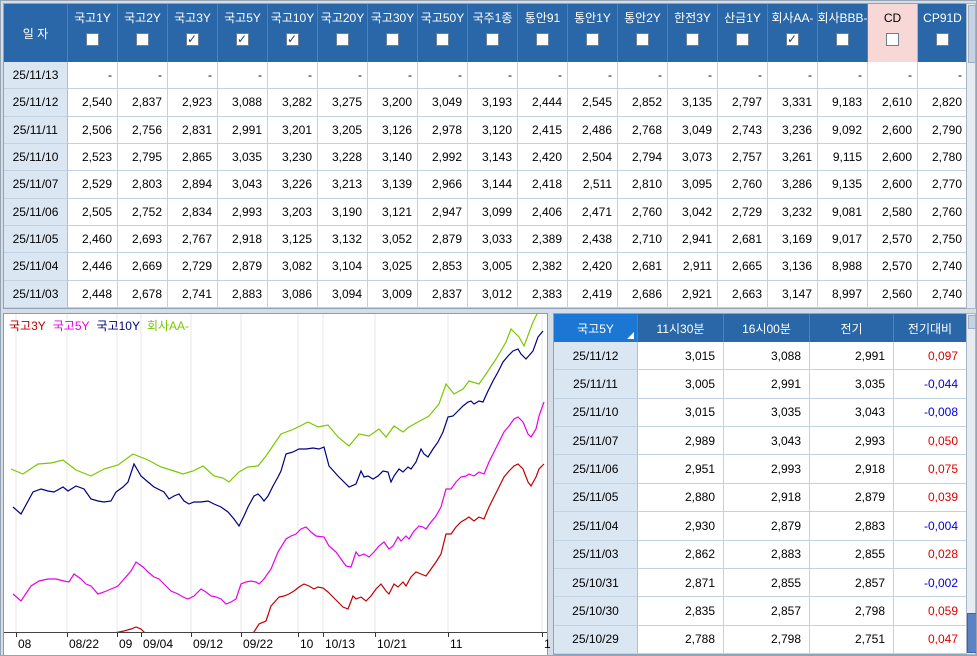 Image resolution: width=977 pixels, height=656 pixels. What do you see at coordinates (596, 554) in the screenshot?
I see `detail-row-date: 25/11/03` at bounding box center [596, 554].